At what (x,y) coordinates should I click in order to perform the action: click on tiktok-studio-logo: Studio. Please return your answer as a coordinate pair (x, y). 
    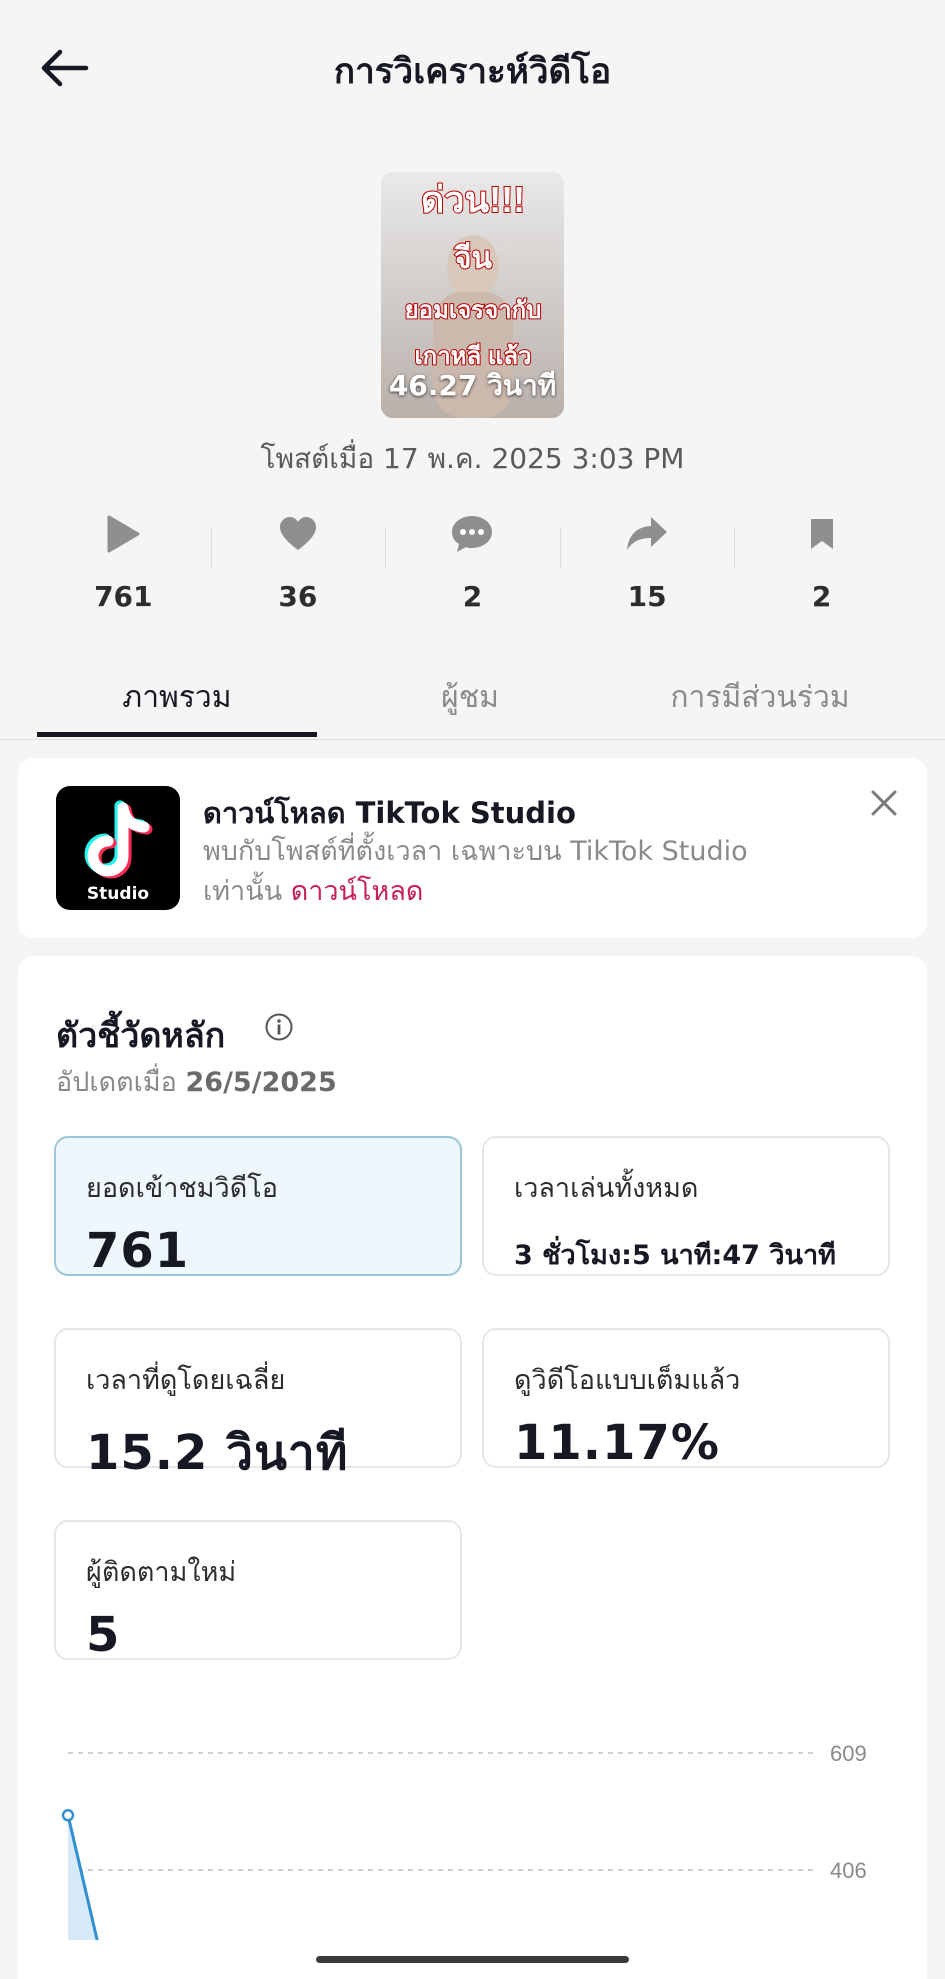
    Looking at the image, I should click on (118, 848).